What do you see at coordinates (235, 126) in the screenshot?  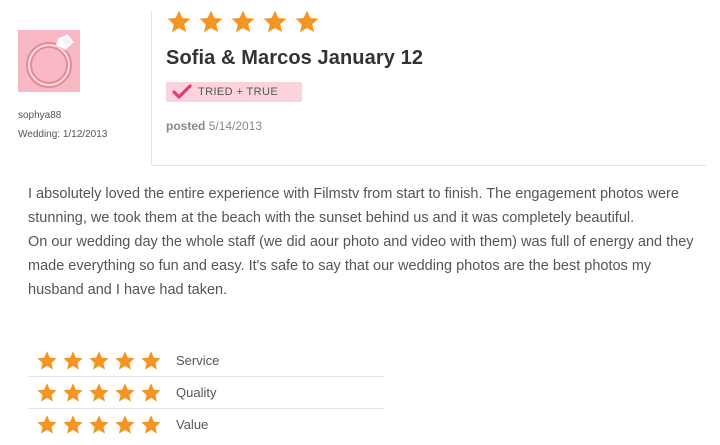 I see `posted-date-value: 5/14/2013` at bounding box center [235, 126].